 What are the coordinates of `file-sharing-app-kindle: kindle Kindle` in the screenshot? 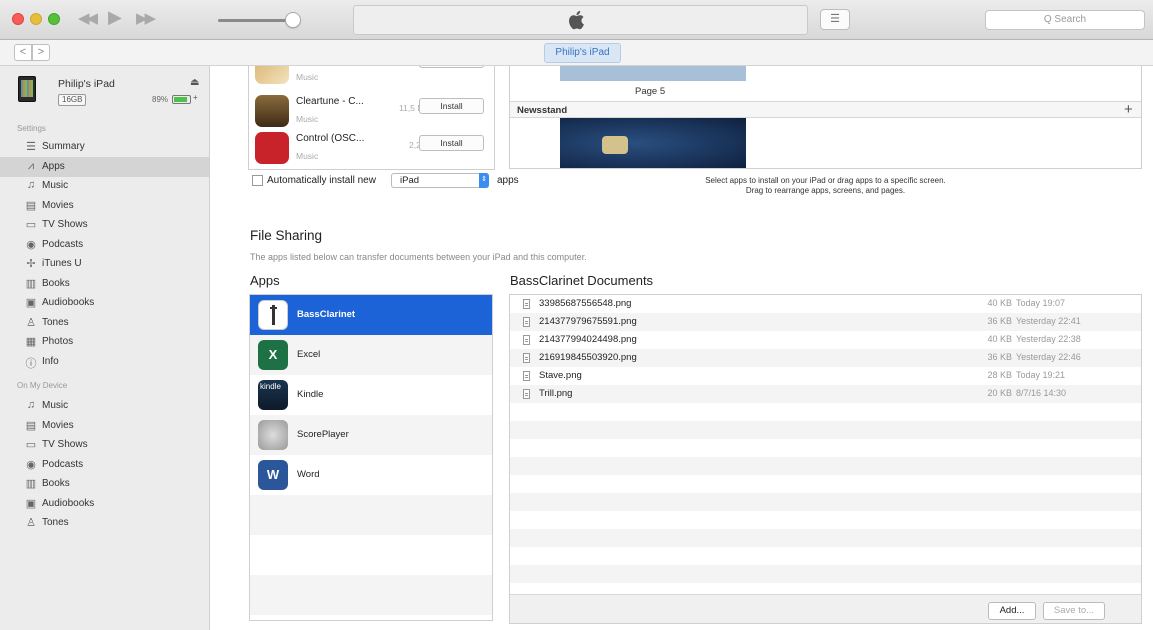 It's located at (371, 395).